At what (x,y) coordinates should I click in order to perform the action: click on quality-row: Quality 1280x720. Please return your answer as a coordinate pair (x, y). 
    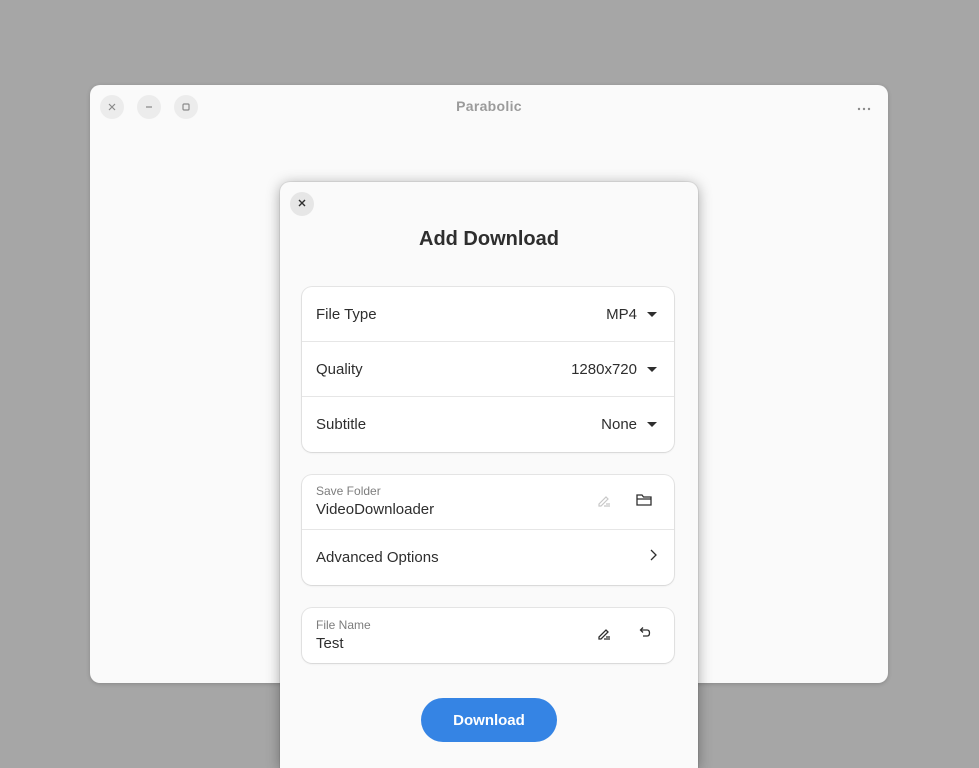
    Looking at the image, I should click on (488, 369).